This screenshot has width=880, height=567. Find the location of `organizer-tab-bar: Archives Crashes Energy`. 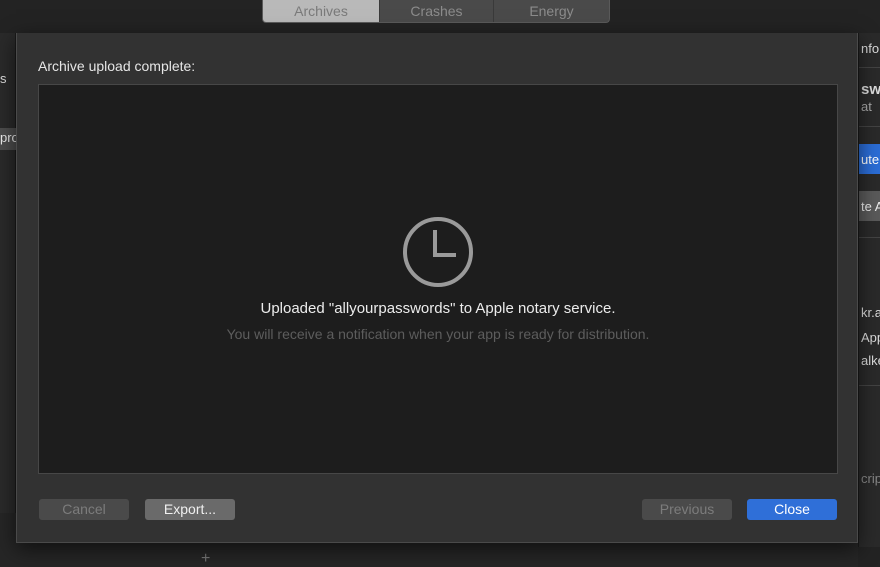

organizer-tab-bar: Archives Crashes Energy is located at coordinates (436, 11).